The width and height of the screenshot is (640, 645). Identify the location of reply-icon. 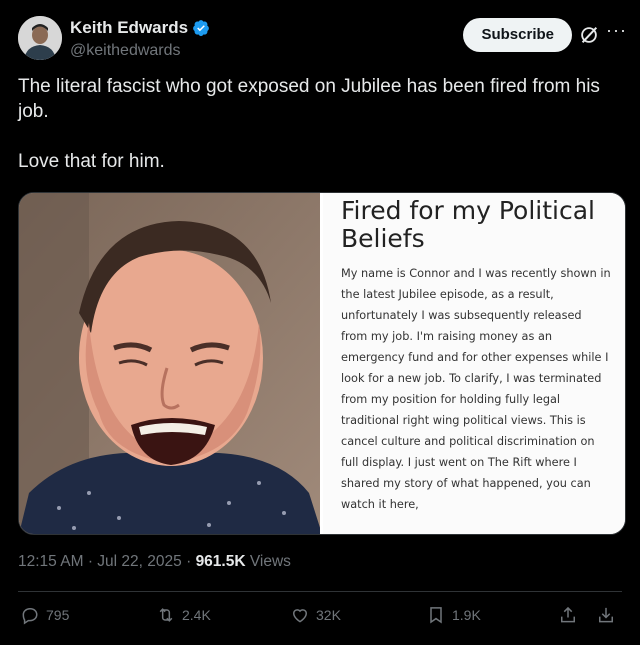
(30, 616).